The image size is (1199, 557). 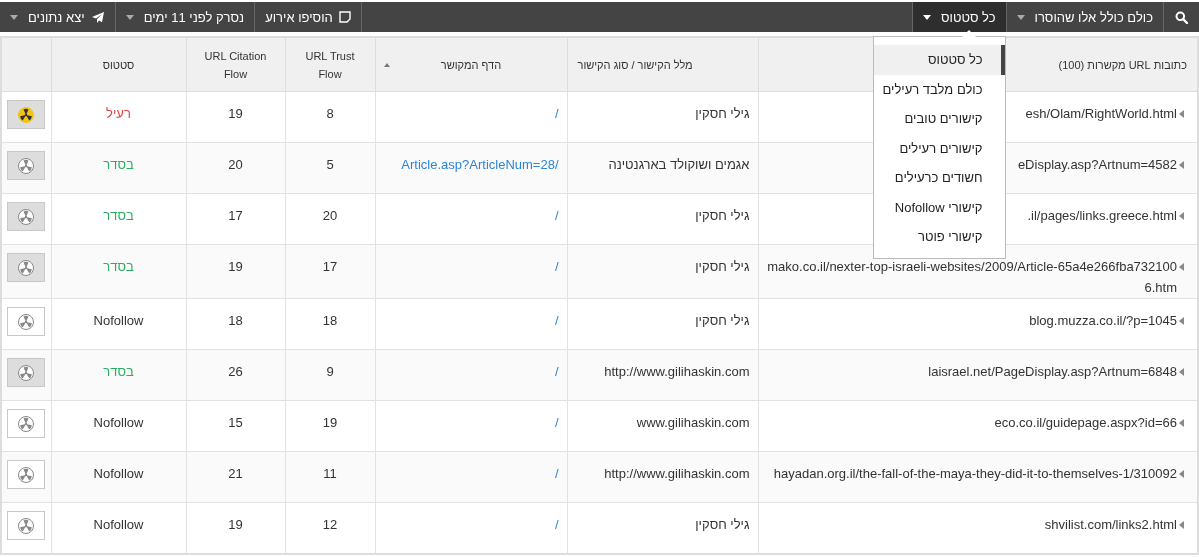 What do you see at coordinates (235, 320) in the screenshot?
I see `citation-flow-value: 18` at bounding box center [235, 320].